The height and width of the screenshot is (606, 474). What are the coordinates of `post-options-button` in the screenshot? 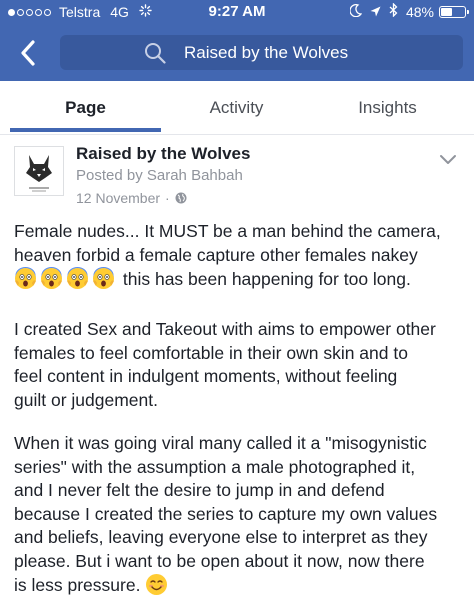 It's located at (448, 160).